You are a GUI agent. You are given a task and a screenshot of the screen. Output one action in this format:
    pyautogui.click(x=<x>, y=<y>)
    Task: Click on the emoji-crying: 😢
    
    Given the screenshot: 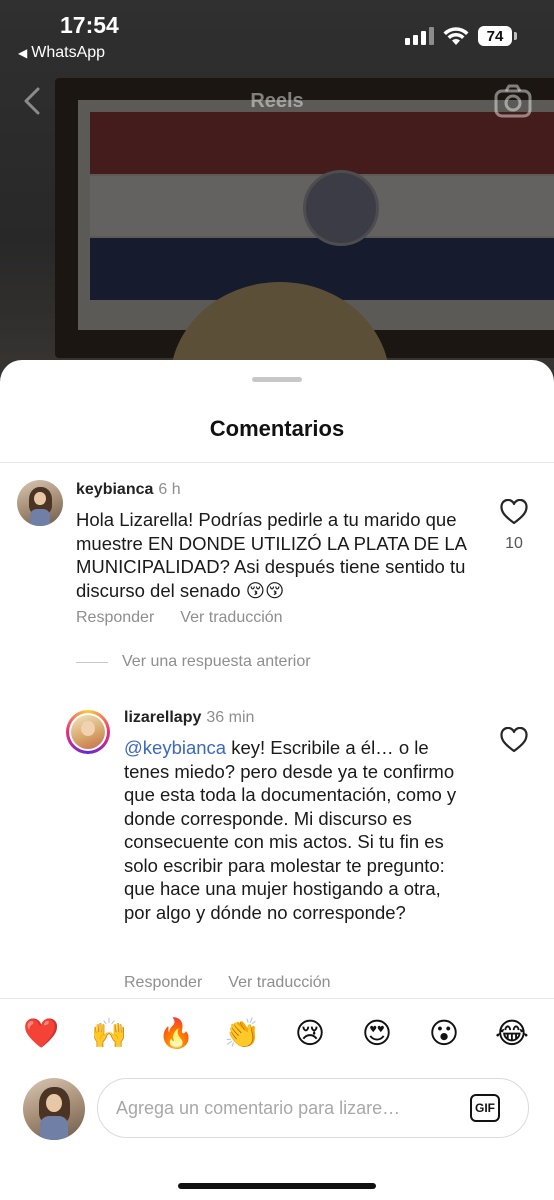 What is the action you would take?
    pyautogui.click(x=310, y=1034)
    